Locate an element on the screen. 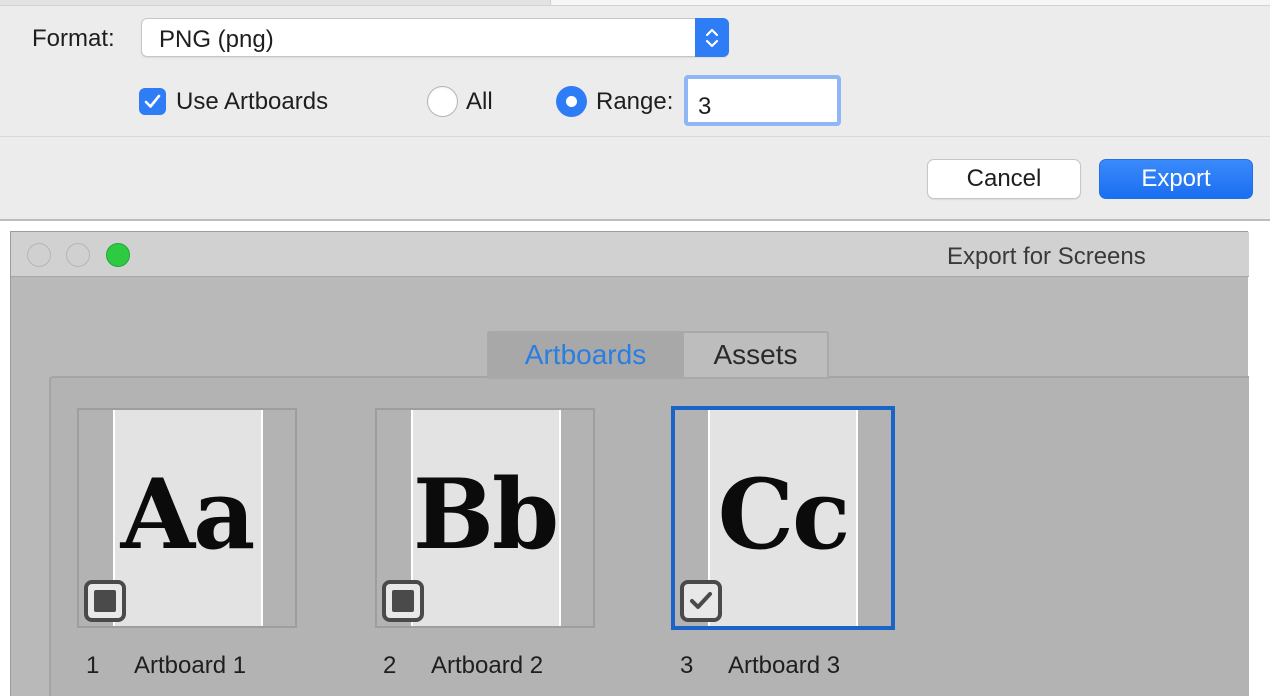 The image size is (1278, 696). tab-bar: Artboards Assets is located at coordinates (658, 355).